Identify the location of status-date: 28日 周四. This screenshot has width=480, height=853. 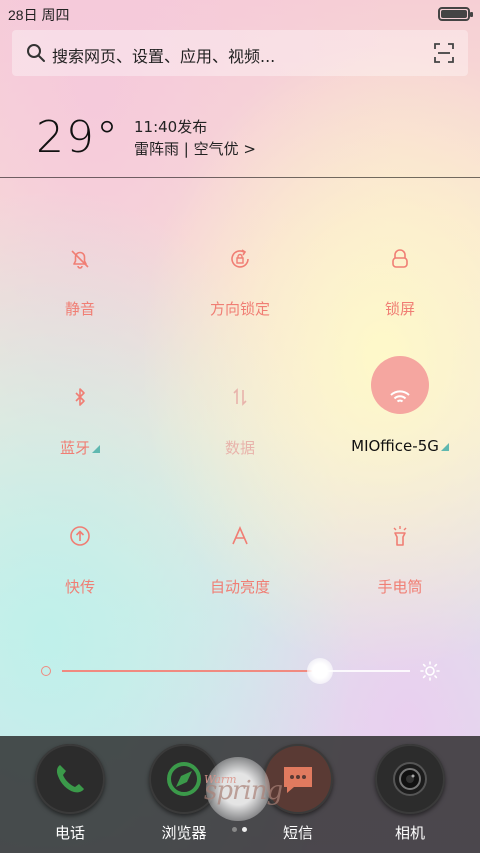
(39, 15).